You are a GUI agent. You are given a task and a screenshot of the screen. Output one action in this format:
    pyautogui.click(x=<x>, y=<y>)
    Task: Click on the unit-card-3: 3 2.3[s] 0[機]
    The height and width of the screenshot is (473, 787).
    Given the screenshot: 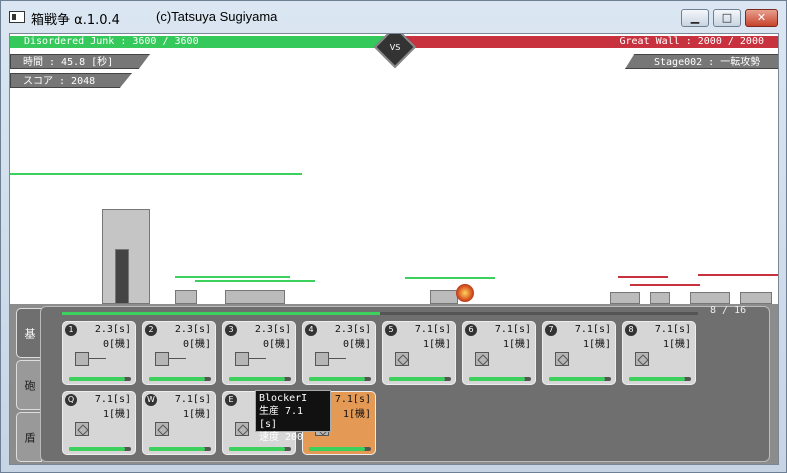 What is the action you would take?
    pyautogui.click(x=259, y=353)
    